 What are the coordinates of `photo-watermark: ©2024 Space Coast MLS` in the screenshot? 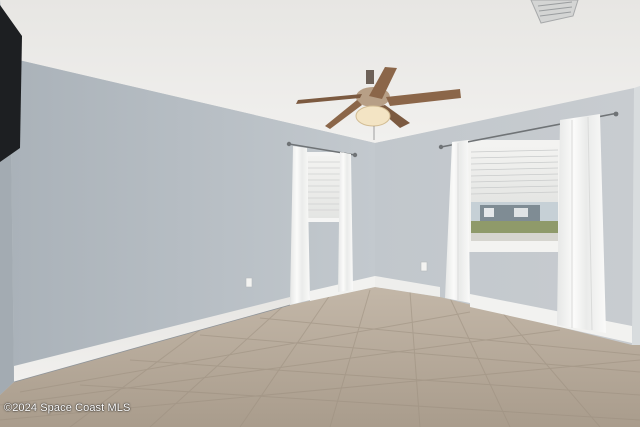 It's located at (67, 408).